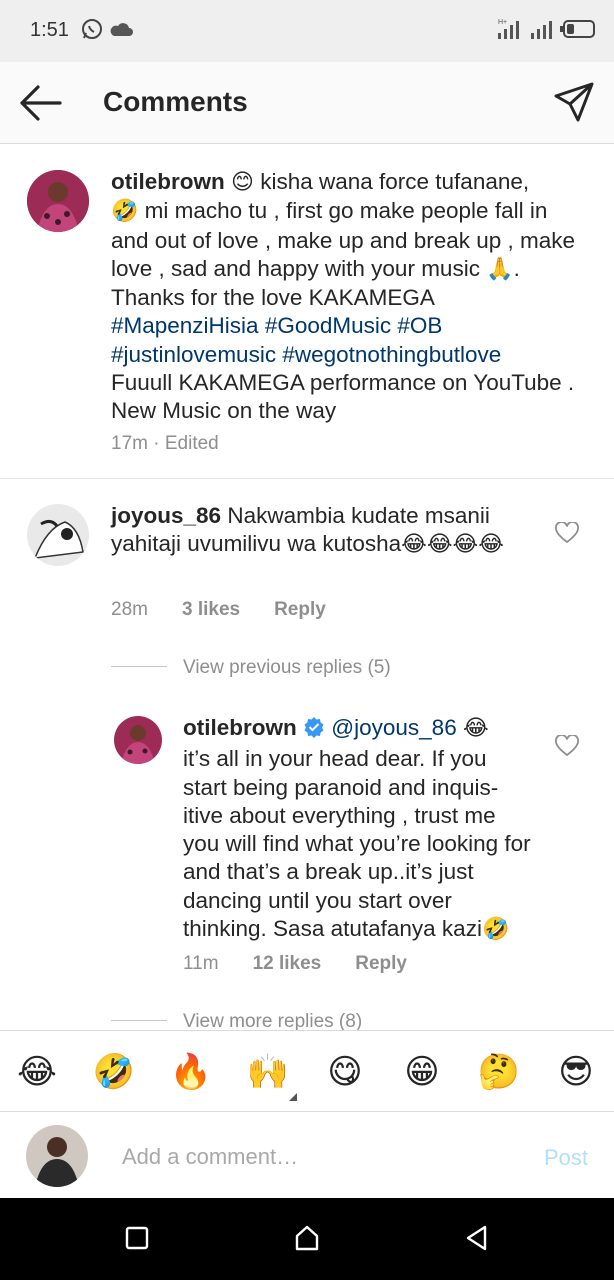 Image resolution: width=614 pixels, height=1280 pixels. What do you see at coordinates (58, 535) in the screenshot?
I see `comment-avatar` at bounding box center [58, 535].